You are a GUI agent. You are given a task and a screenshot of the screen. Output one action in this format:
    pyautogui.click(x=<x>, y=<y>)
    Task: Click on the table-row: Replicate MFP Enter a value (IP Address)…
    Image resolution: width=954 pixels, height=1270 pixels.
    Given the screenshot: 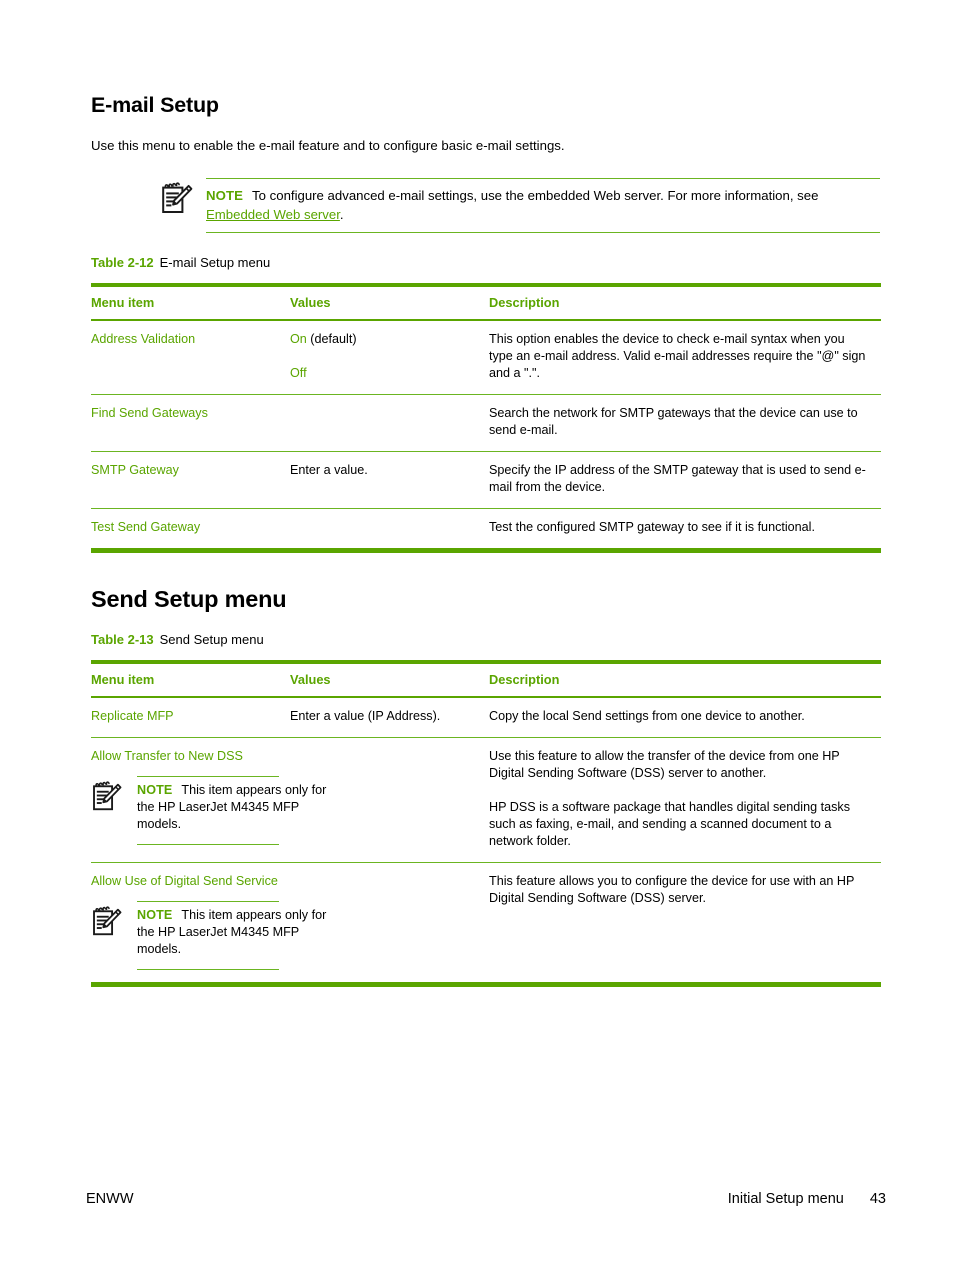 What is the action you would take?
    pyautogui.click(x=486, y=717)
    